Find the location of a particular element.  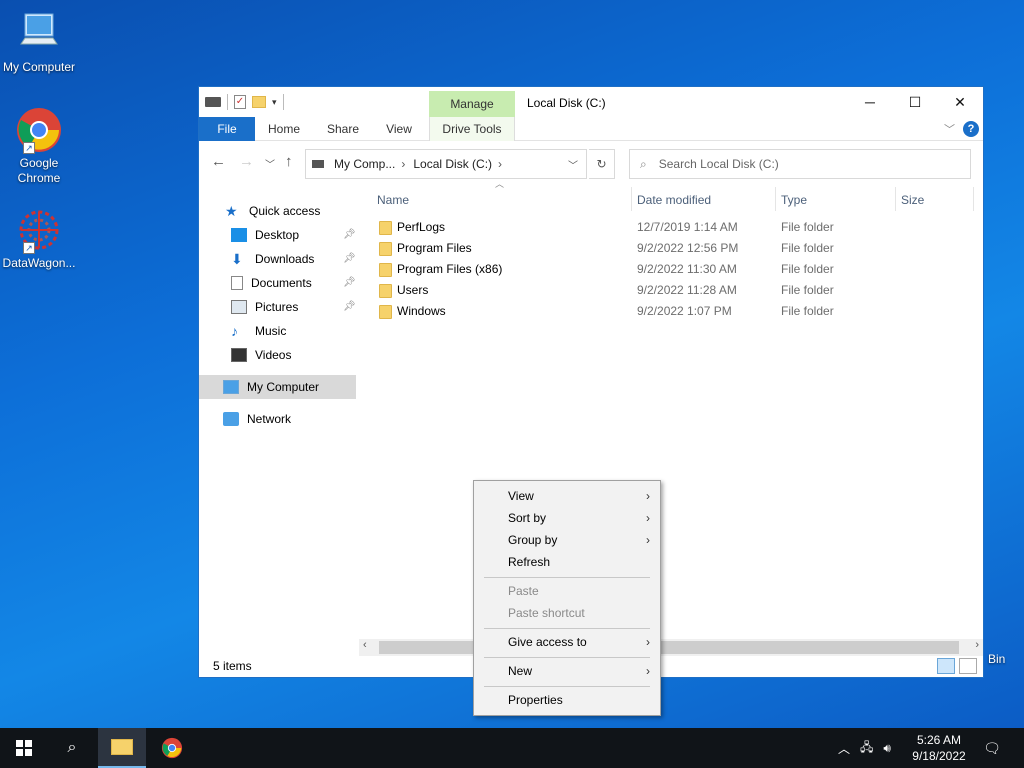

tab-share: Share is located at coordinates (343, 129).